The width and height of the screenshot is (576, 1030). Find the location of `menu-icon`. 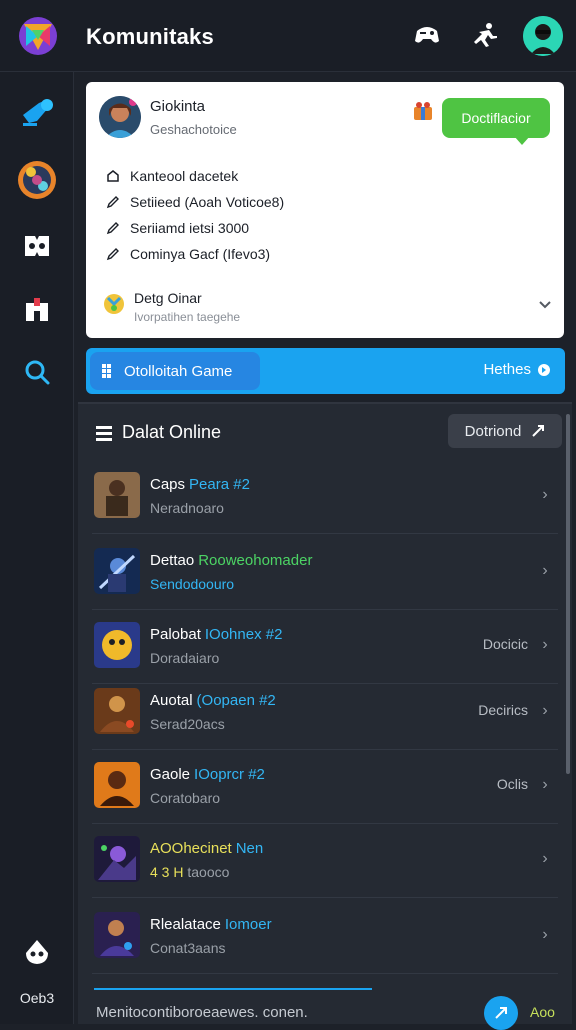

menu-icon is located at coordinates (104, 433).